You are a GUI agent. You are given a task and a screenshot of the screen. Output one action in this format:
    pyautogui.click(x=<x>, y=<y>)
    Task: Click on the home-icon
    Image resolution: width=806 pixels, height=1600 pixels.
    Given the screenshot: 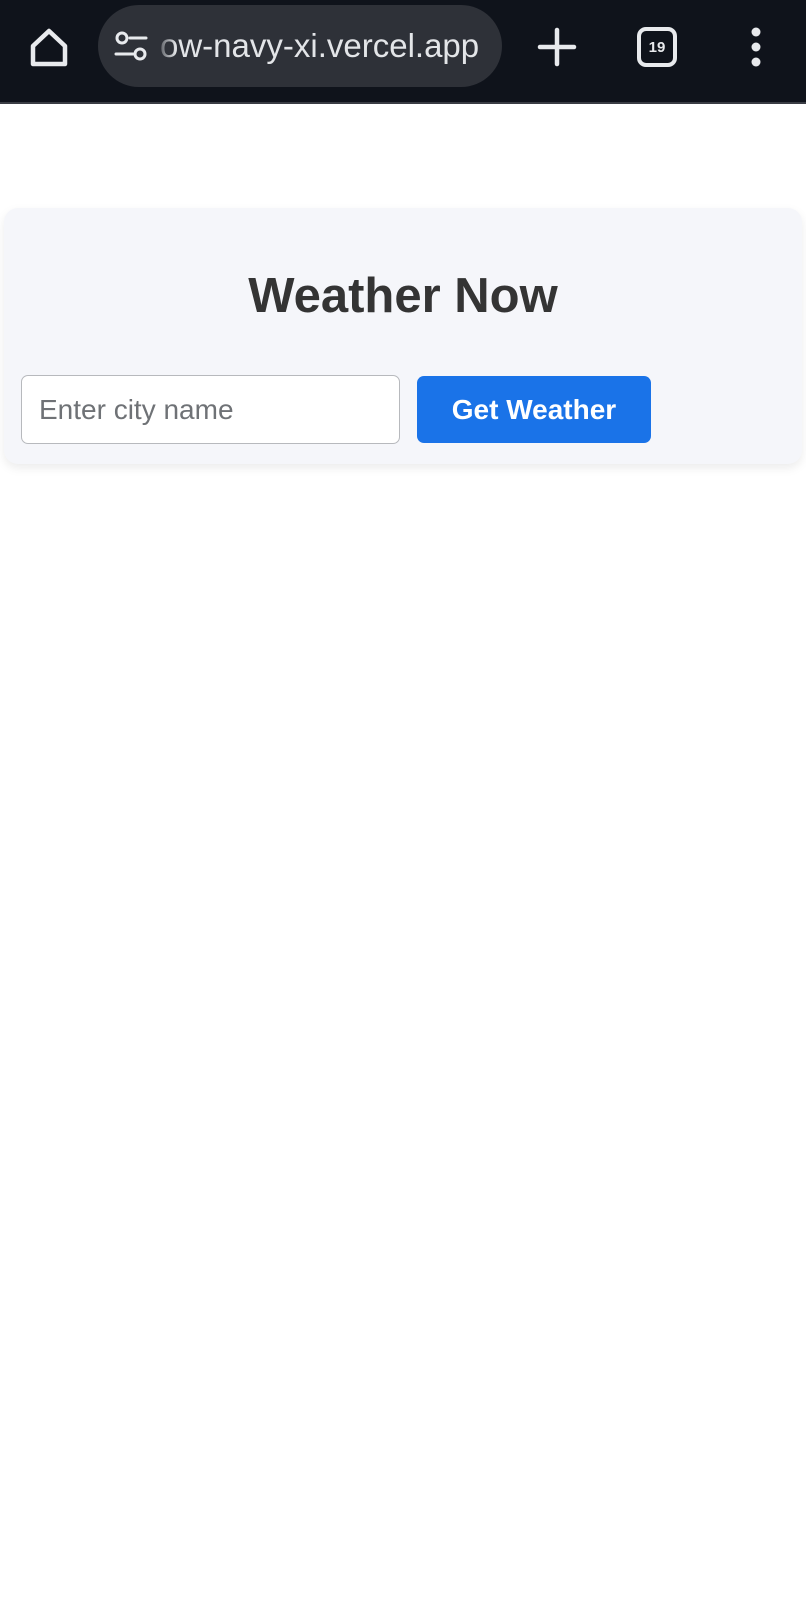 What is the action you would take?
    pyautogui.click(x=49, y=47)
    